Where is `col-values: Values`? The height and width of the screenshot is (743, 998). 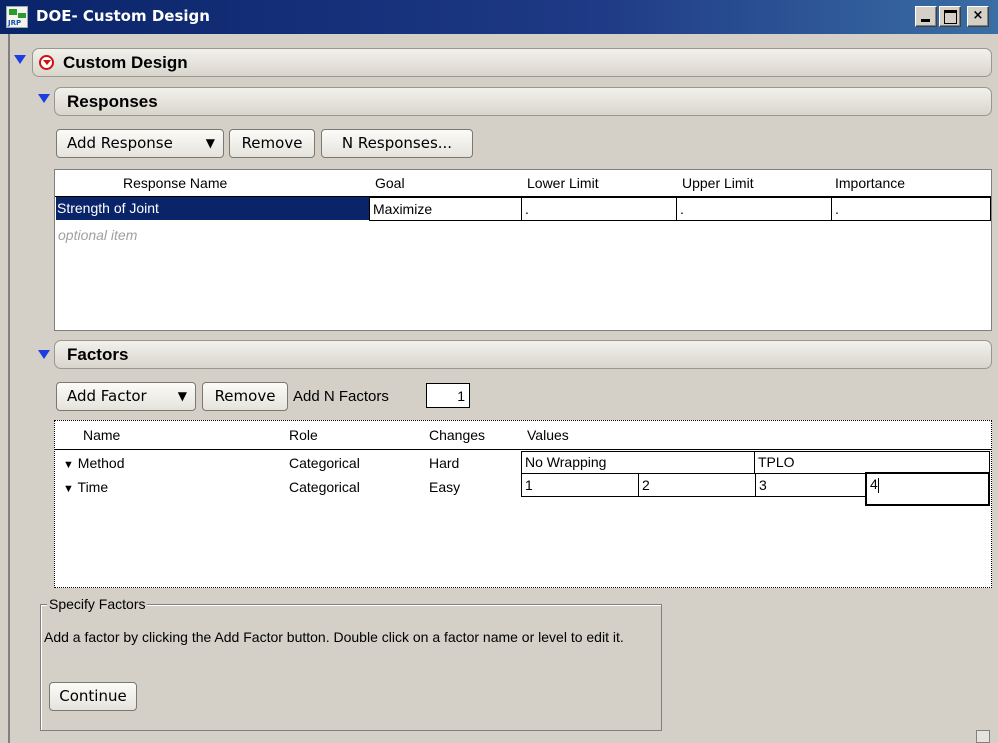 col-values: Values is located at coordinates (548, 435).